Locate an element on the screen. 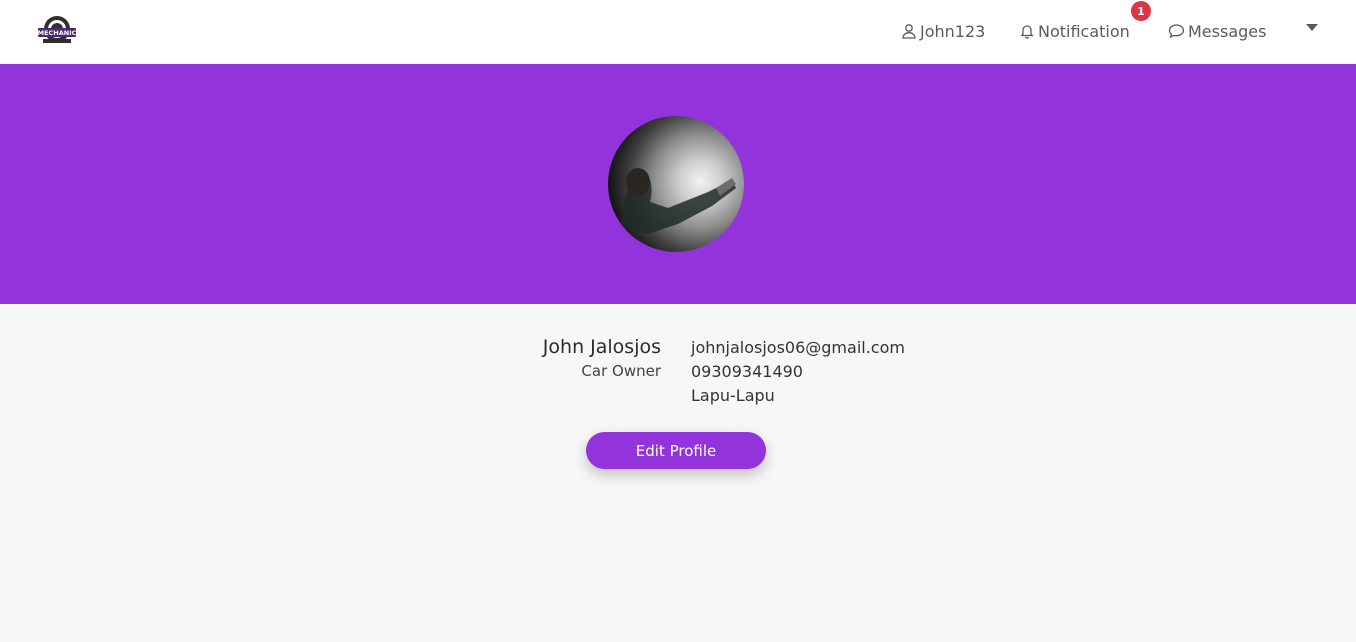  nav-notification-link: Notification is located at coordinates (1074, 31).